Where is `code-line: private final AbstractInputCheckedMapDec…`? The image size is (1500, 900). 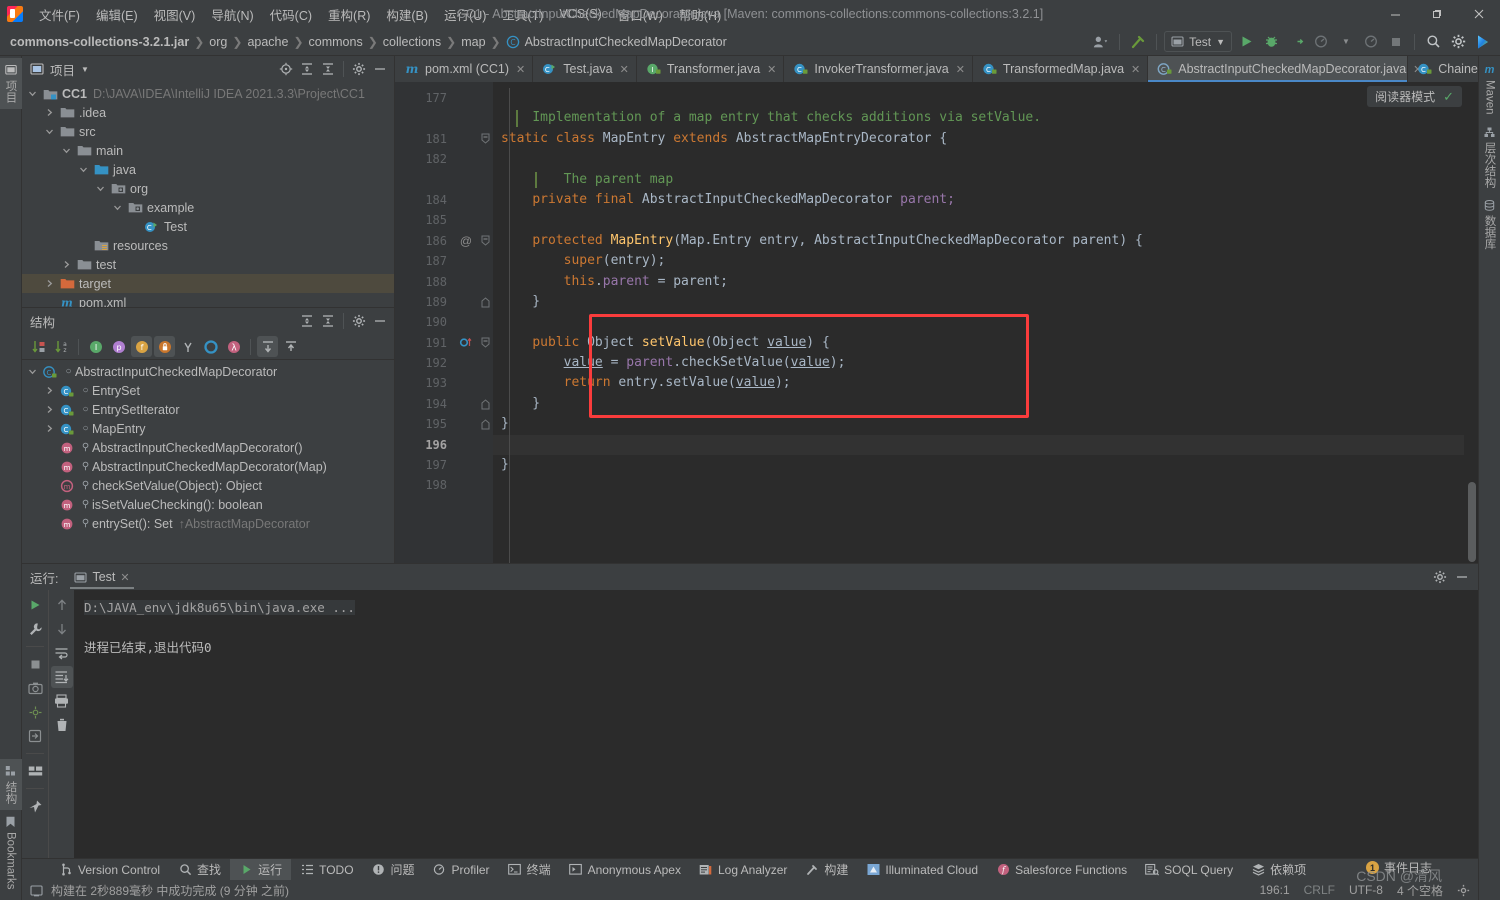
code-line: private final AbstractInputCheckedMapDec… is located at coordinates (978, 200).